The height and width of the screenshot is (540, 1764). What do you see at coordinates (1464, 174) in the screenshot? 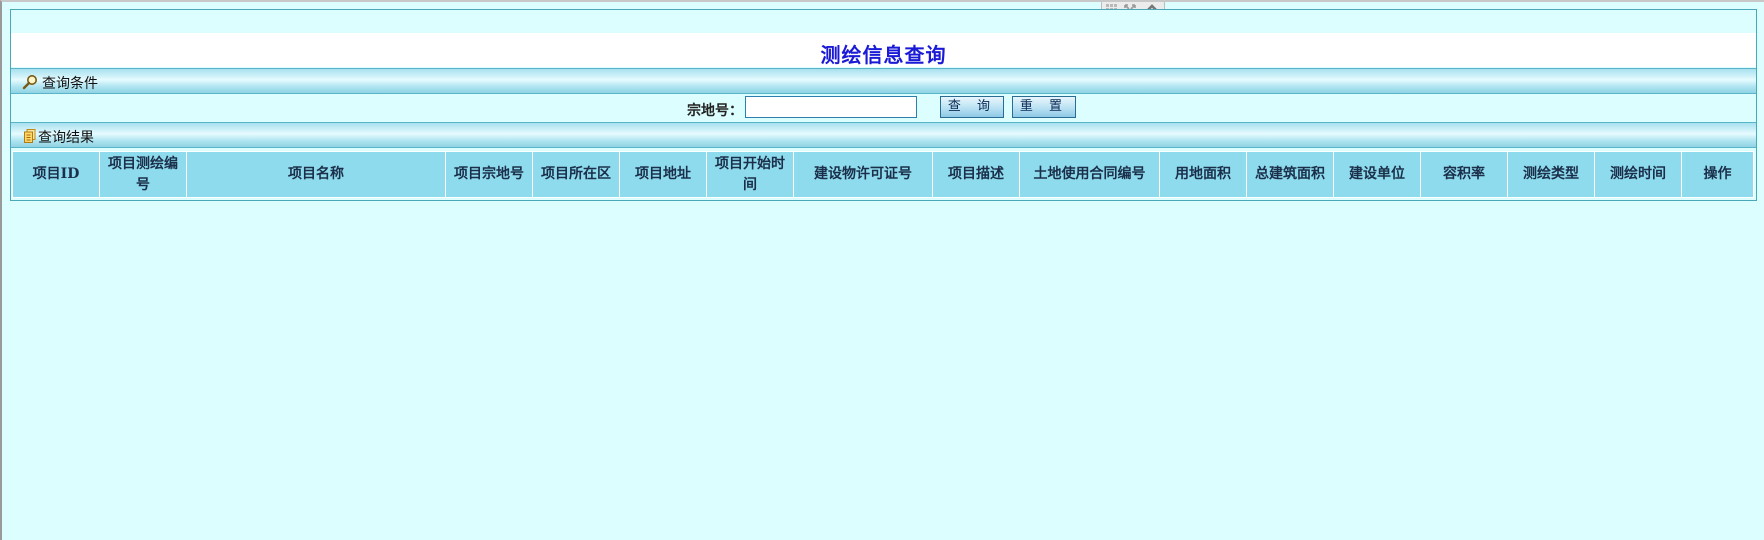
I see `column-header-plot-ratio: 容积率` at bounding box center [1464, 174].